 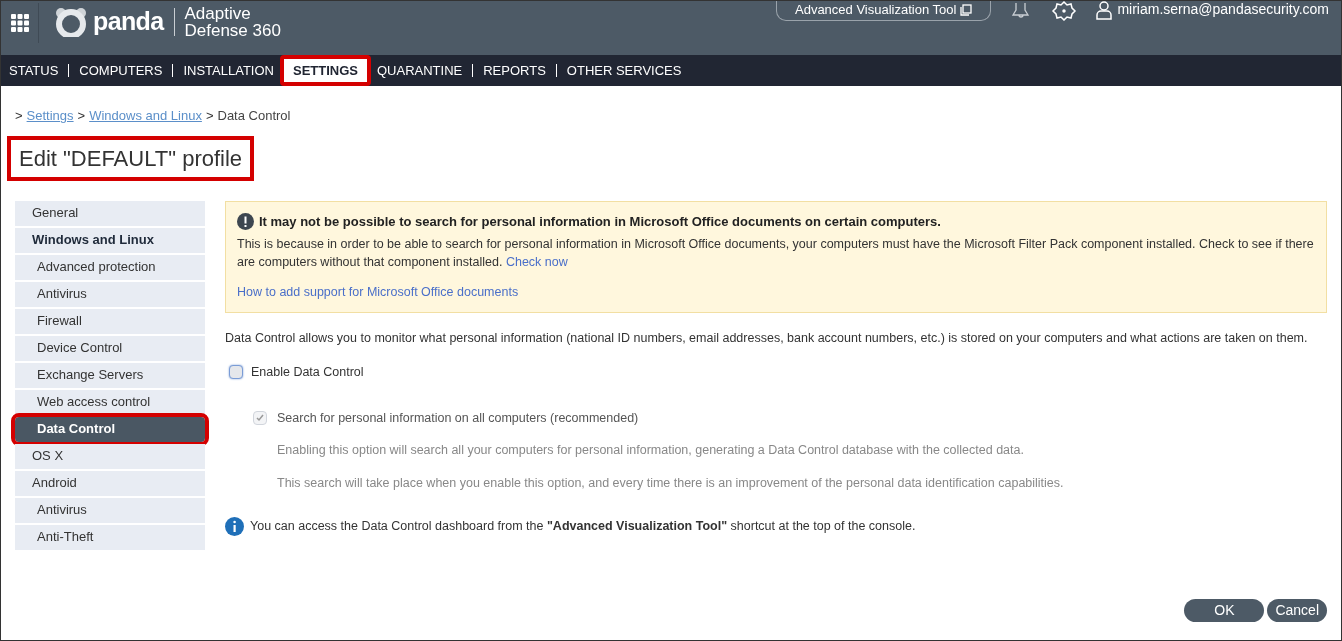 I want to click on sidebar-item: Web access control, so click(x=110, y=402).